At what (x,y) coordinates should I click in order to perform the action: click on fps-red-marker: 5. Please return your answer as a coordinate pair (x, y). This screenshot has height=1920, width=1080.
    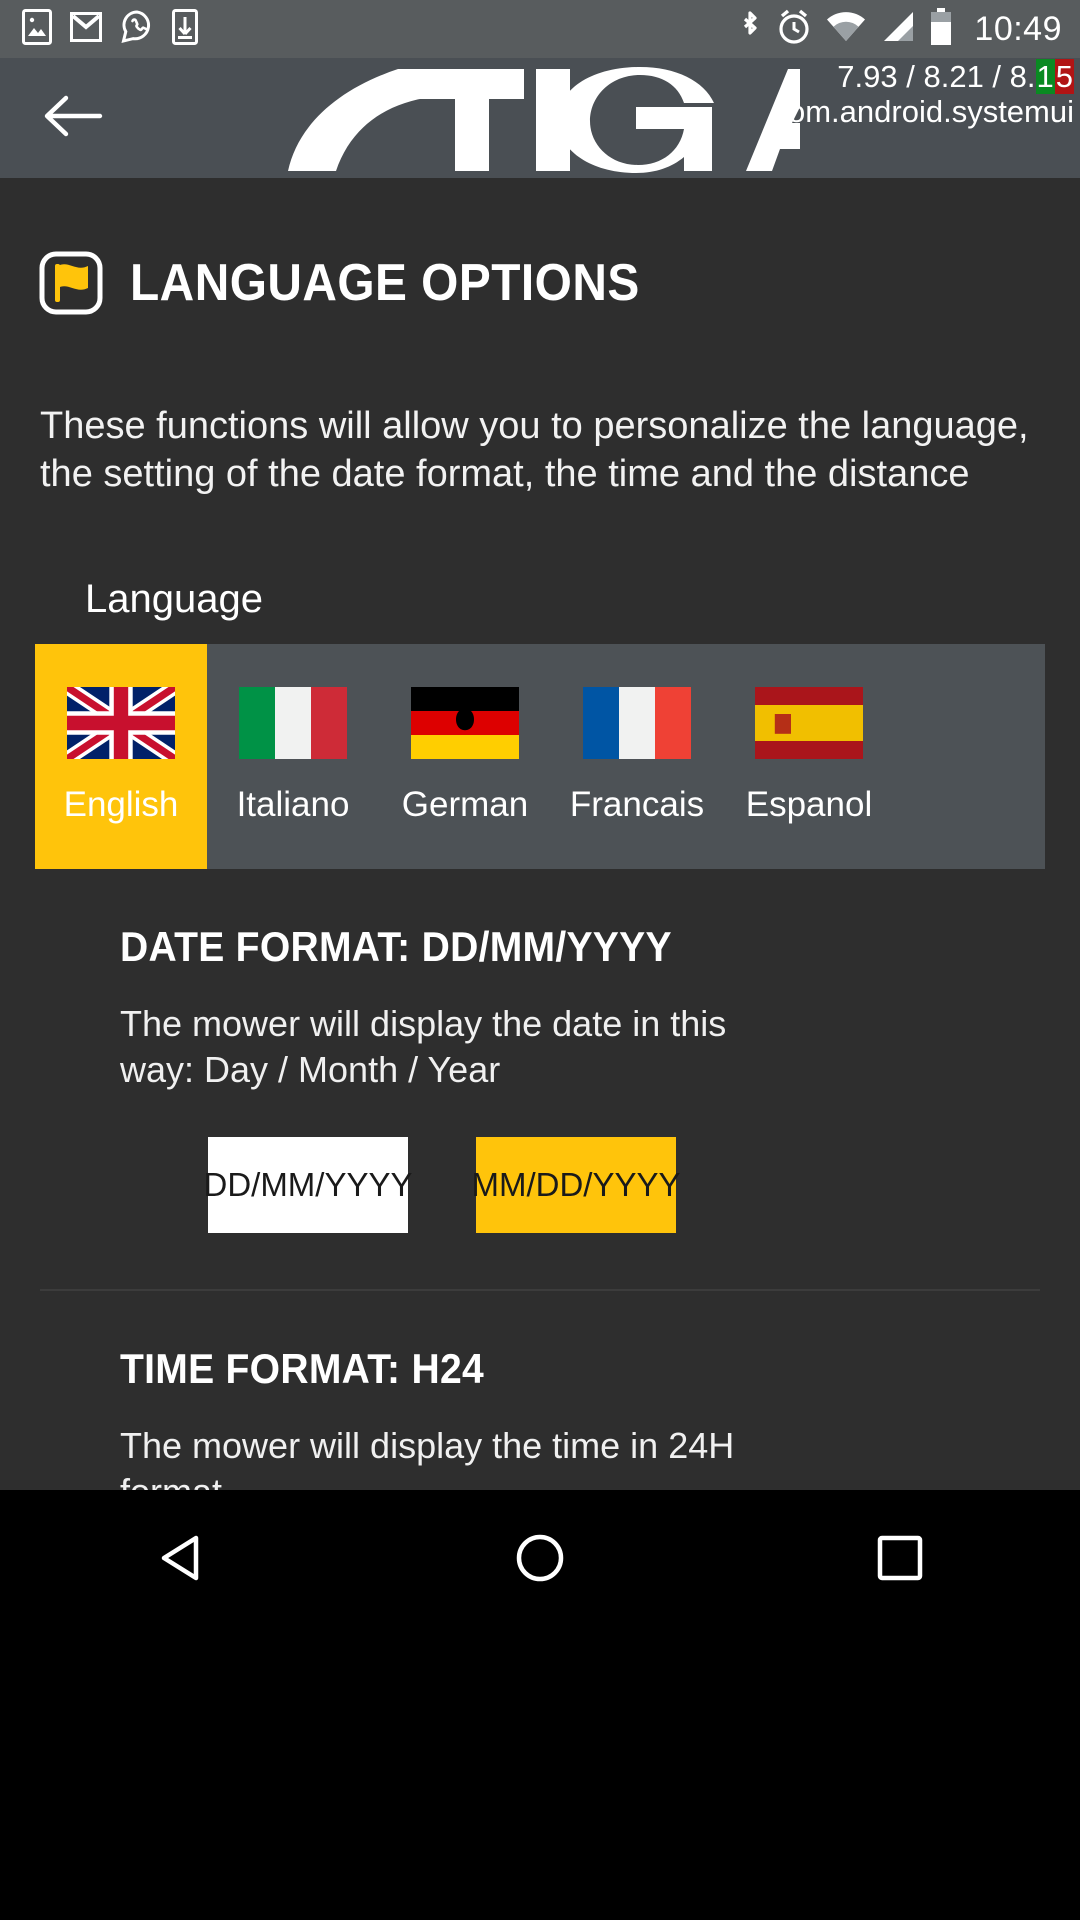
    Looking at the image, I should click on (1064, 76).